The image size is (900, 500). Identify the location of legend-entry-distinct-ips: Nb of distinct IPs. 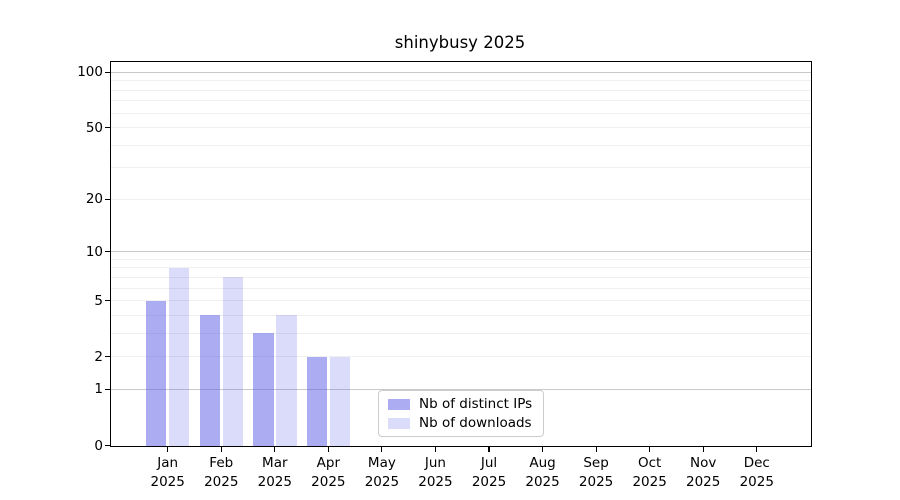
(465, 404).